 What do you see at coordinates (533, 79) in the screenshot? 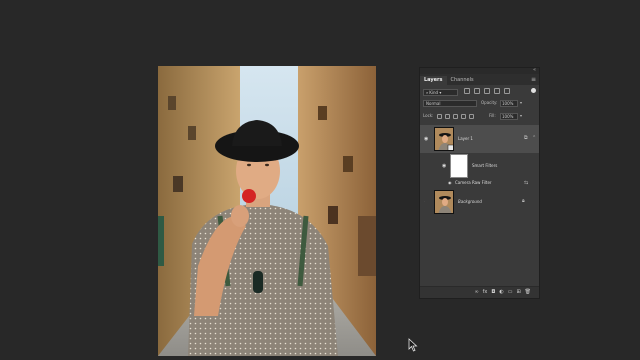
I see `panel-menu-icon: ≡` at bounding box center [533, 79].